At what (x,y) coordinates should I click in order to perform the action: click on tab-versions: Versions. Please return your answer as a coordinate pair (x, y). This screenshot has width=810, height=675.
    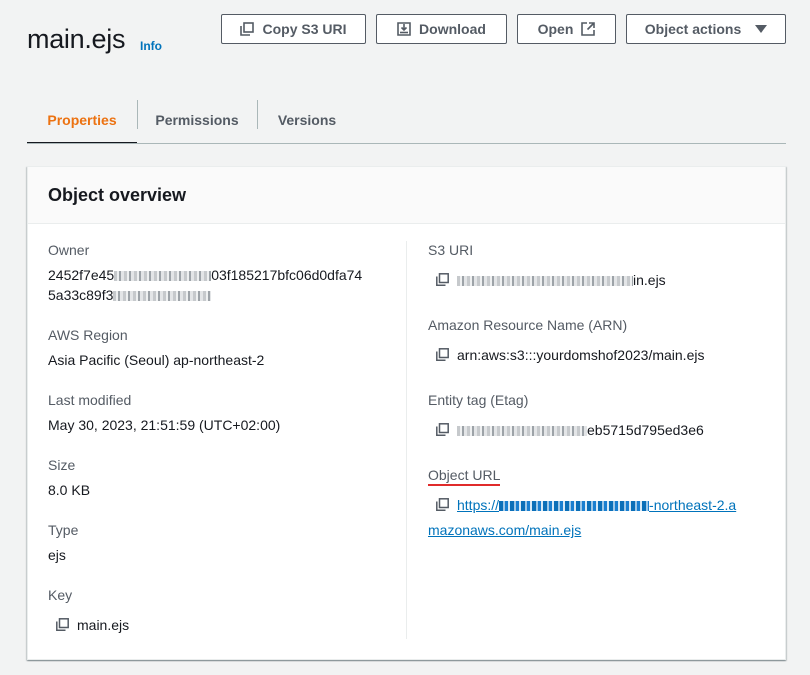
    Looking at the image, I should click on (307, 120).